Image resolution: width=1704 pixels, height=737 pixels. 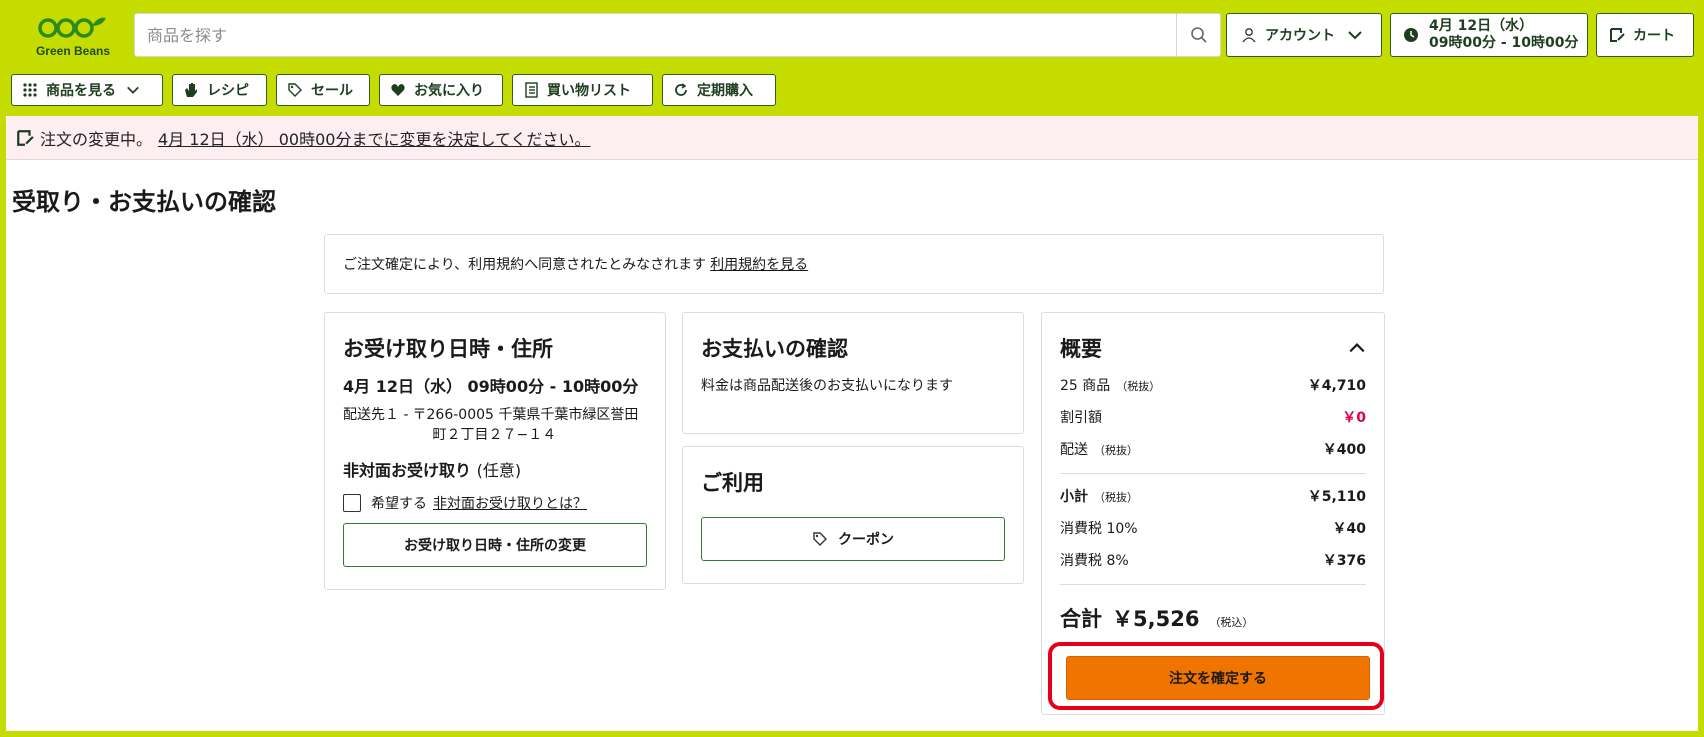 I want to click on cart-edit-icon, so click(x=1617, y=35).